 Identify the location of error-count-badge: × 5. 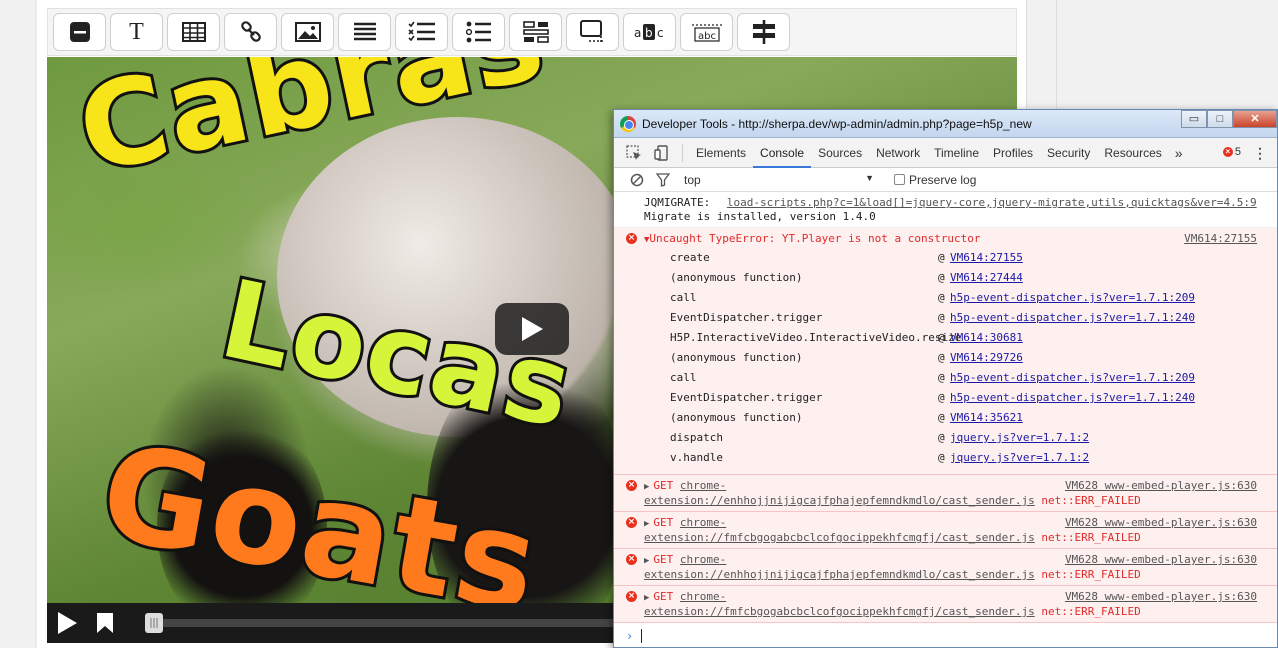
(1231, 152).